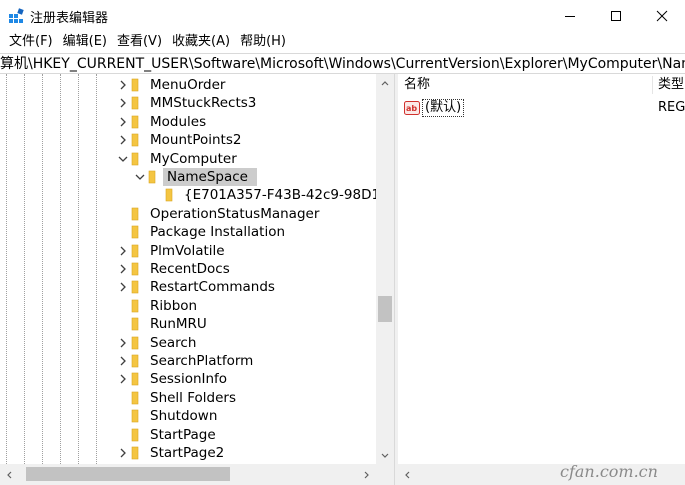 Image resolution: width=685 pixels, height=485 pixels. Describe the element at coordinates (411, 108) in the screenshot. I see `svg-text: ab` at that location.